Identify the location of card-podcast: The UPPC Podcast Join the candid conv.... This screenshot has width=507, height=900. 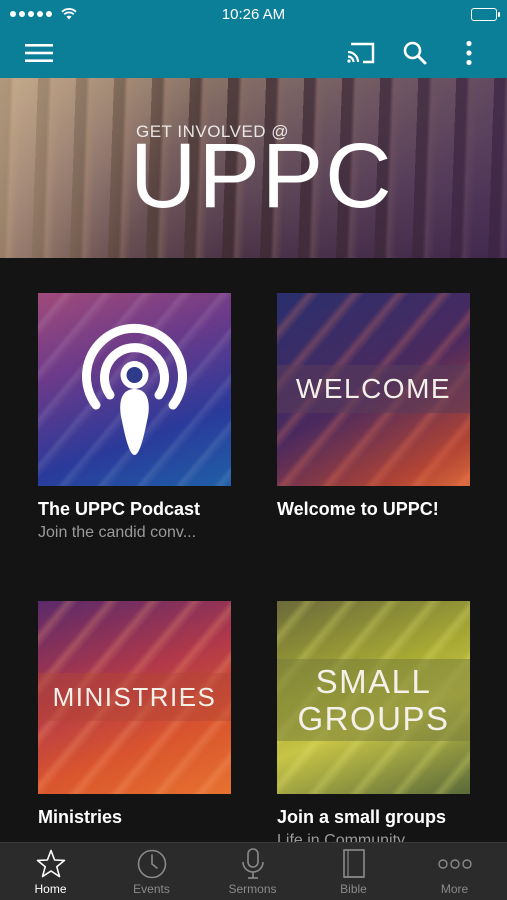
(134, 417).